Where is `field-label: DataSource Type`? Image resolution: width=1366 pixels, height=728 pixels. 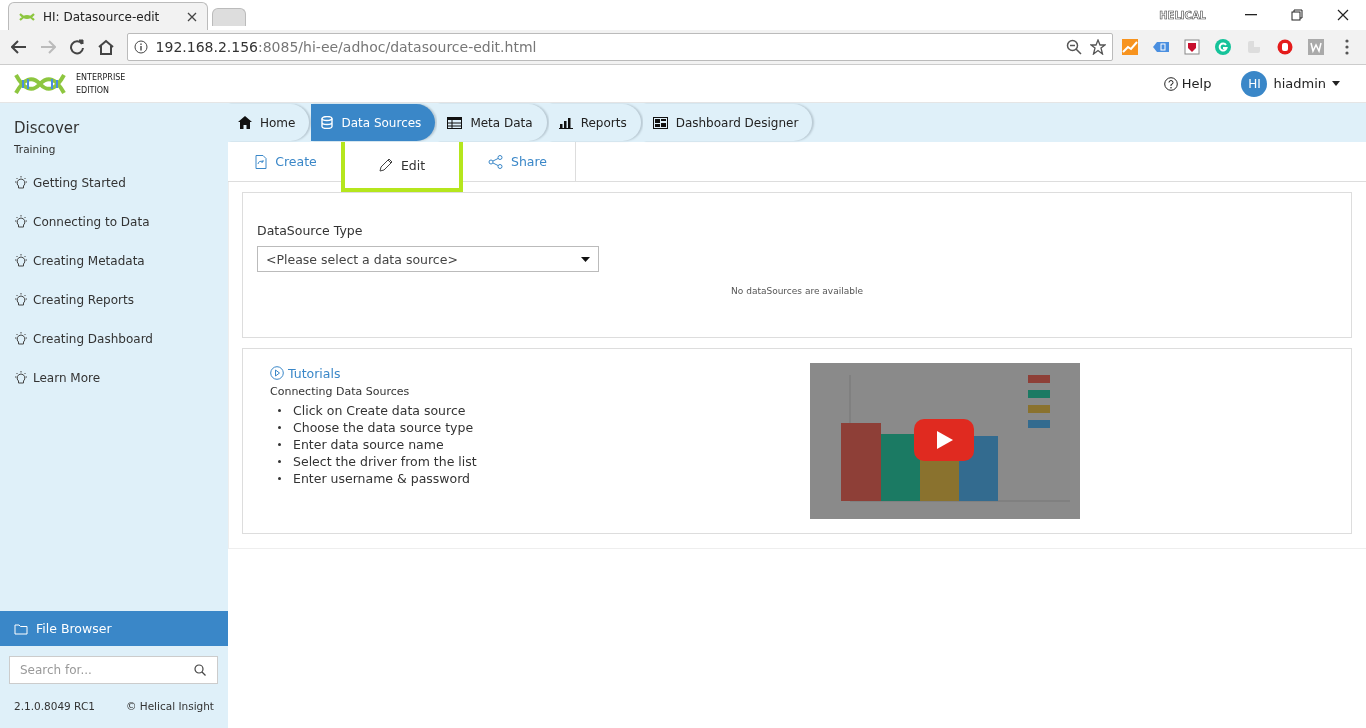 field-label: DataSource Type is located at coordinates (310, 230).